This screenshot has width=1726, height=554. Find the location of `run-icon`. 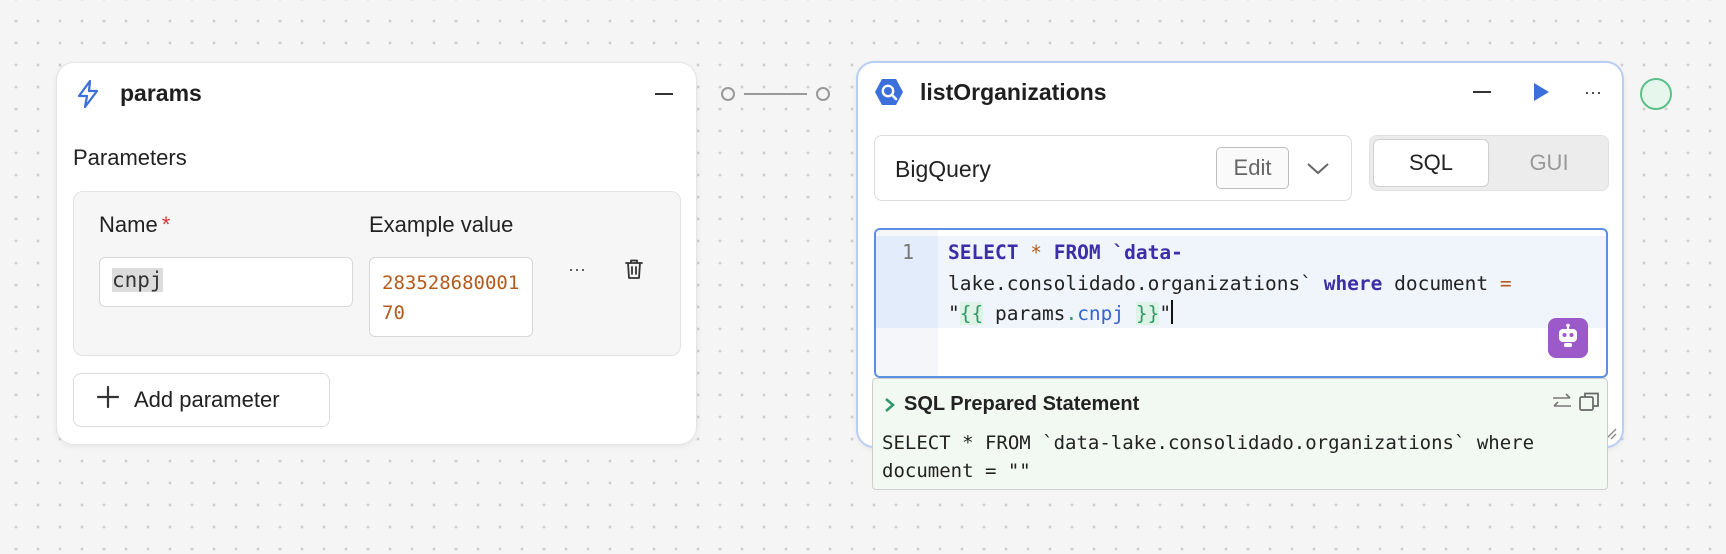

run-icon is located at coordinates (1541, 92).